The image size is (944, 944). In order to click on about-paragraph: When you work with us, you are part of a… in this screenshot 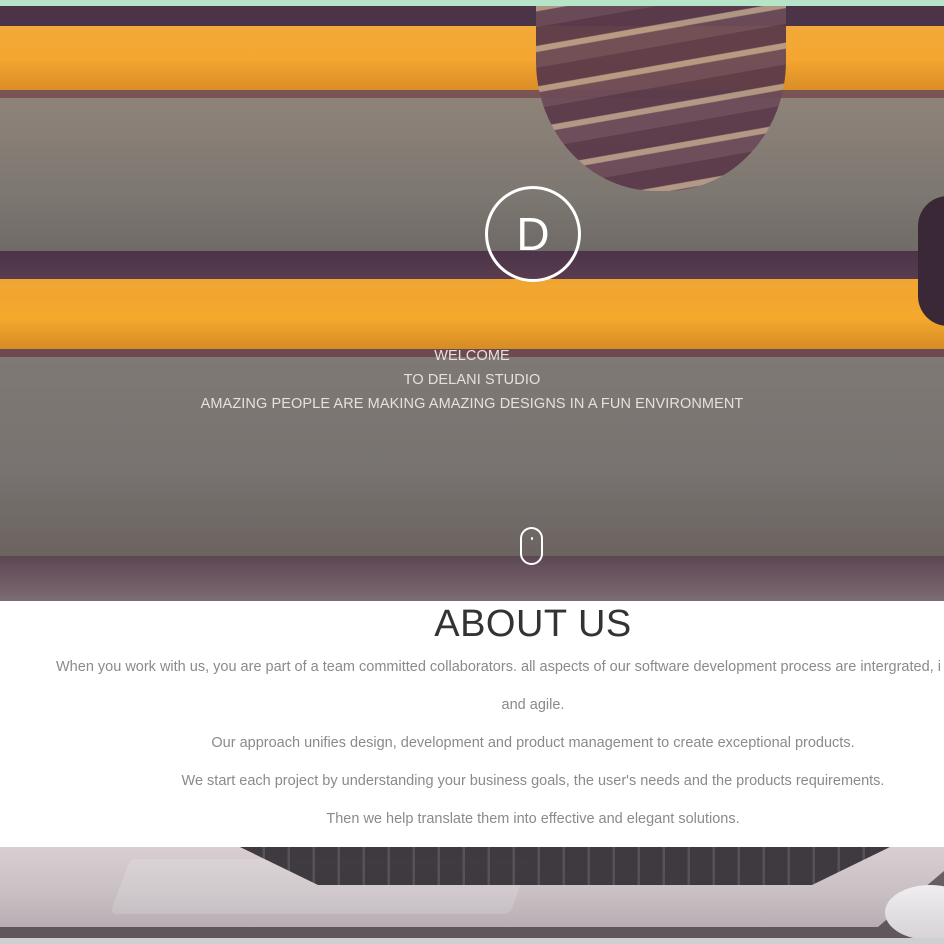, I will do `click(498, 667)`.